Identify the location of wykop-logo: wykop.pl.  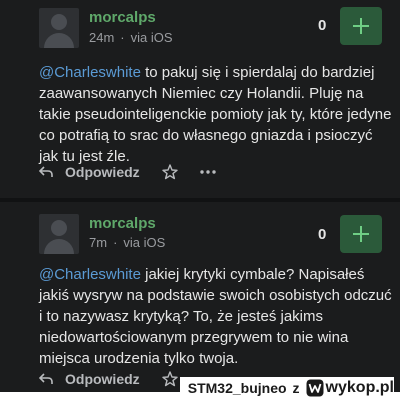
(350, 388).